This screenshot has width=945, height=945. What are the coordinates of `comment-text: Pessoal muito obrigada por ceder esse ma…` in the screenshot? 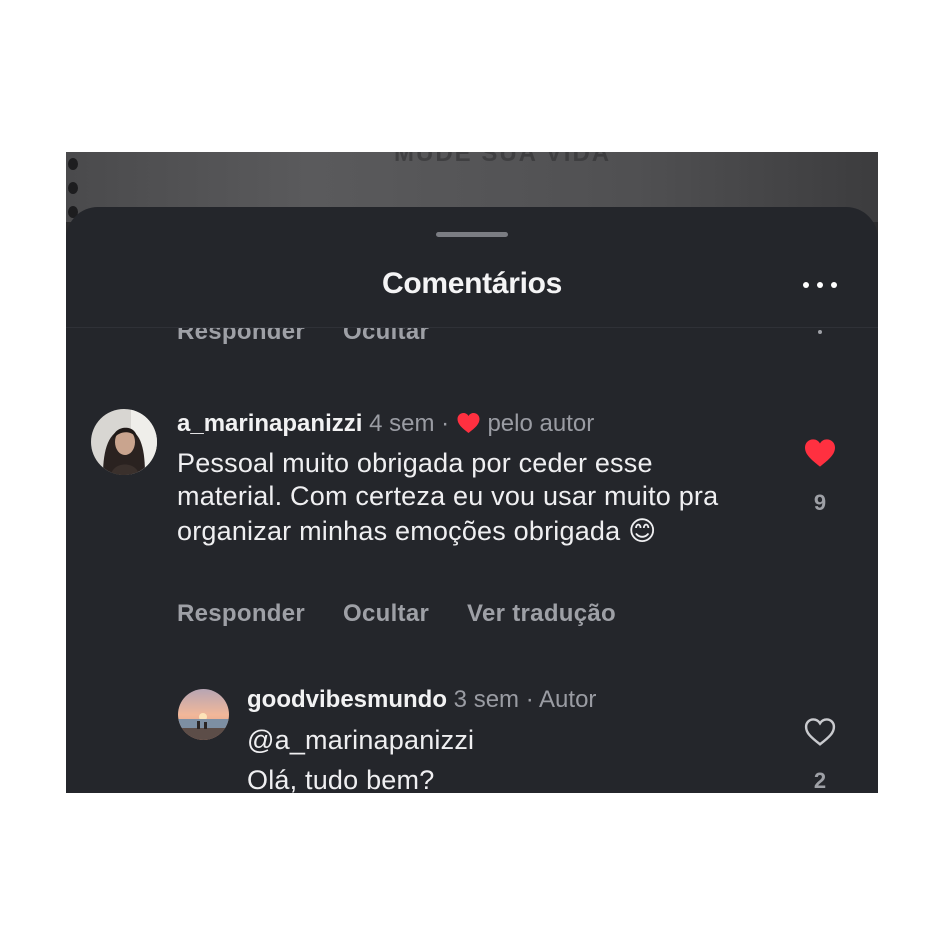 It's located at (462, 497).